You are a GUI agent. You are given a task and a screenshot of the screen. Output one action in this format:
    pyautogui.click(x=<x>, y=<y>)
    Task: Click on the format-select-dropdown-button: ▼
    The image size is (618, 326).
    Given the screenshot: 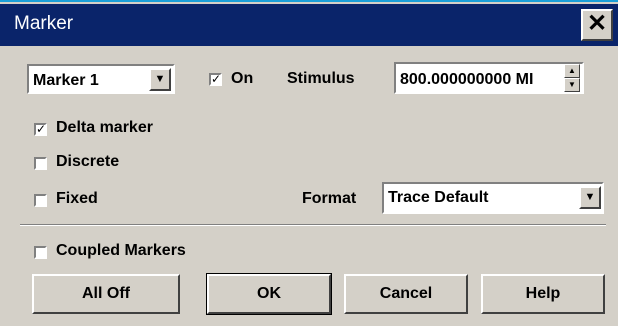 What is the action you would take?
    pyautogui.click(x=590, y=197)
    